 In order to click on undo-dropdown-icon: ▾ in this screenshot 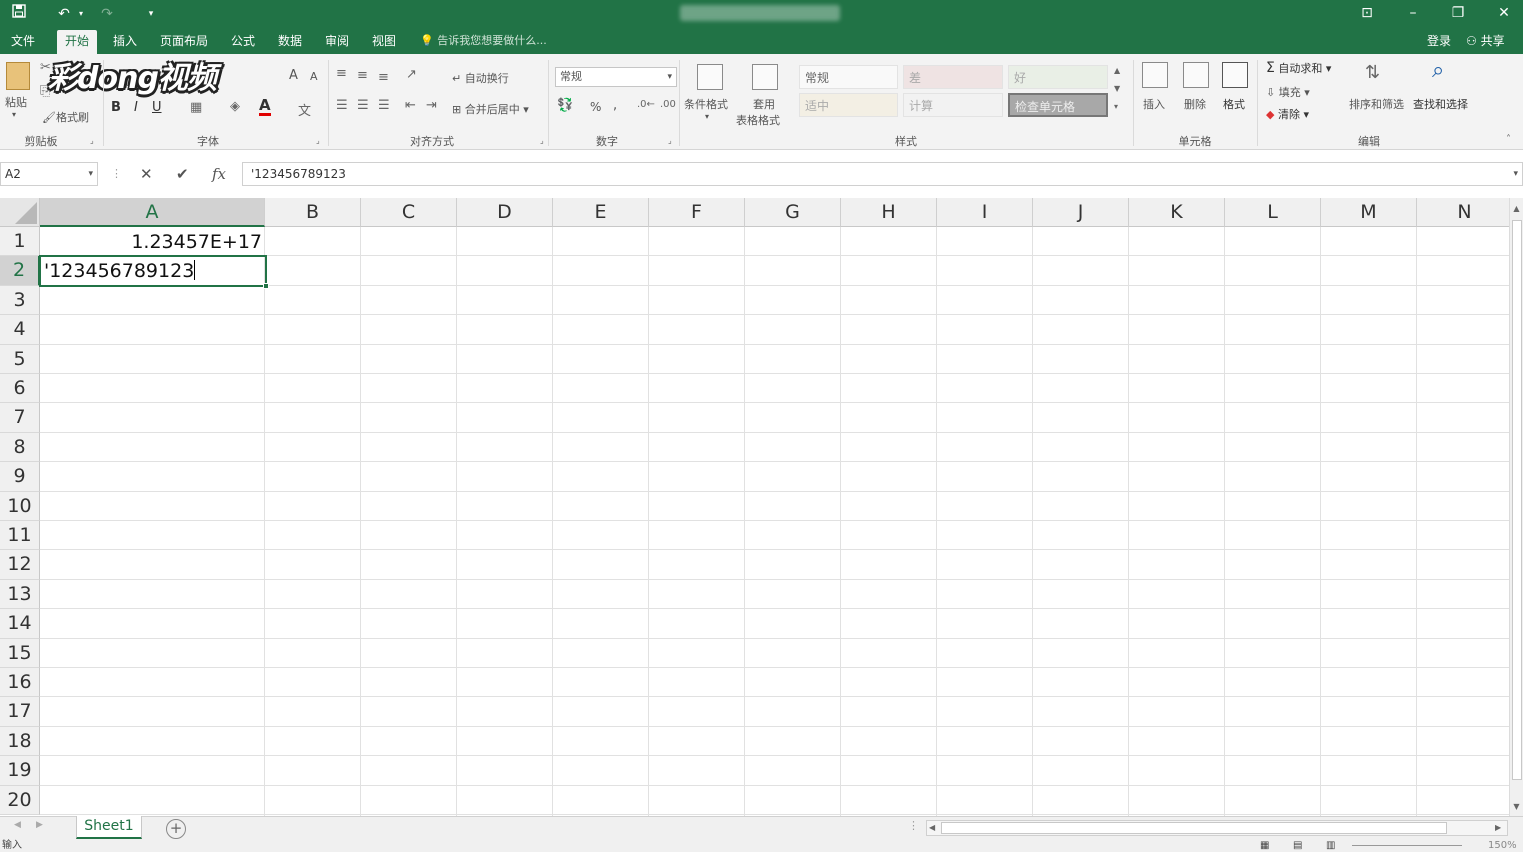, I will do `click(81, 14)`.